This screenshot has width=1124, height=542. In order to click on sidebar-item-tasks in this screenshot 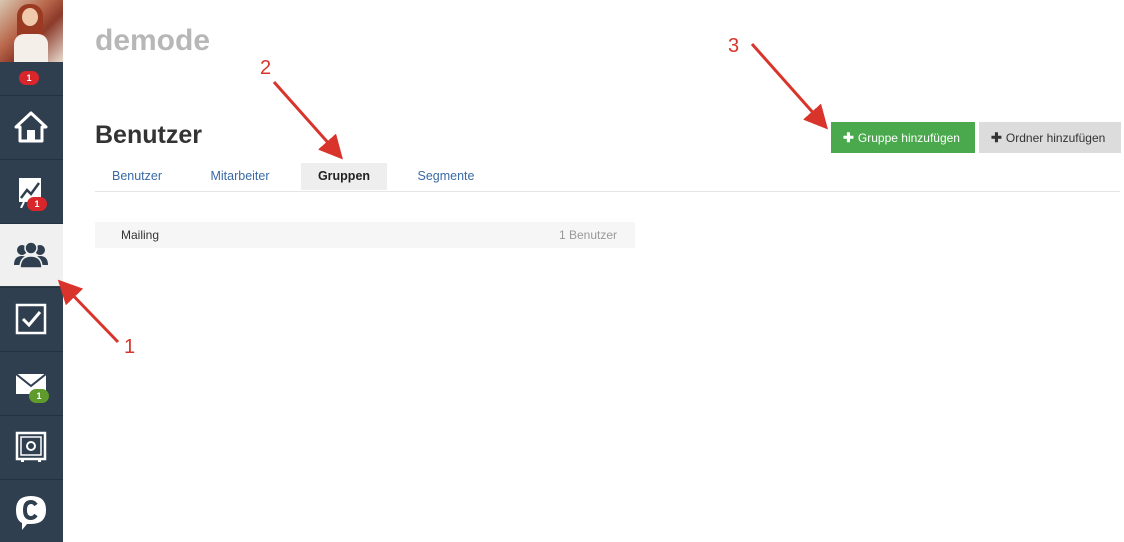, I will do `click(31, 318)`.